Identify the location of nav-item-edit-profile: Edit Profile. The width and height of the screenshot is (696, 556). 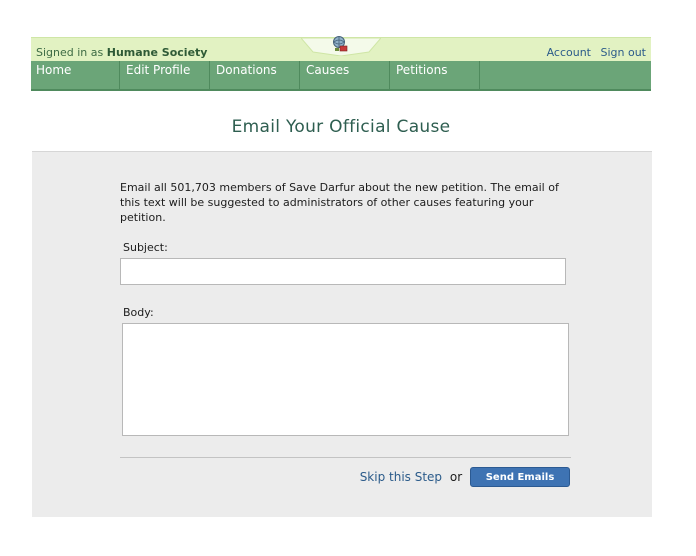
(165, 75).